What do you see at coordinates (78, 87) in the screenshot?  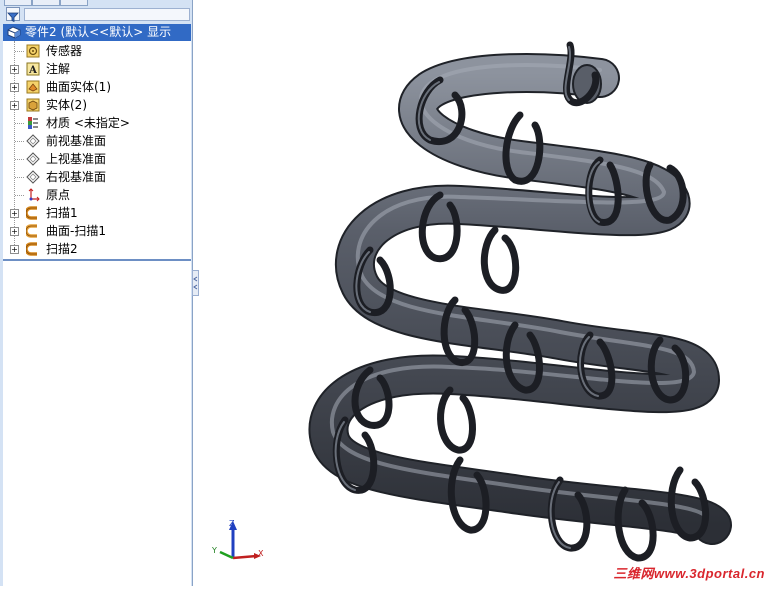 I see `tree-item-label: 曲面实体(1)` at bounding box center [78, 87].